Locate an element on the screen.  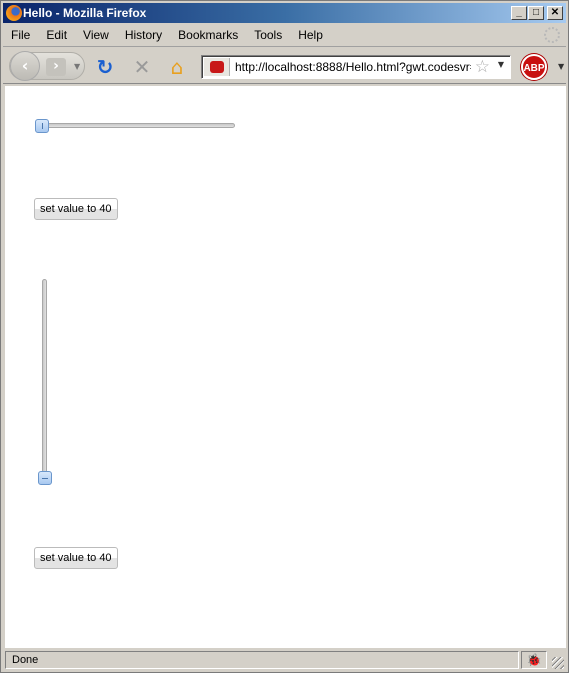
back-button: ‹ is located at coordinates (25, 66).